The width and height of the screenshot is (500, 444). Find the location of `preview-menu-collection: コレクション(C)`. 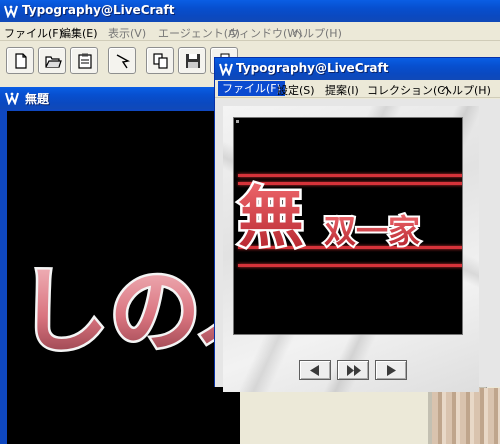

preview-menu-collection: コレクション(C) is located at coordinates (408, 90).